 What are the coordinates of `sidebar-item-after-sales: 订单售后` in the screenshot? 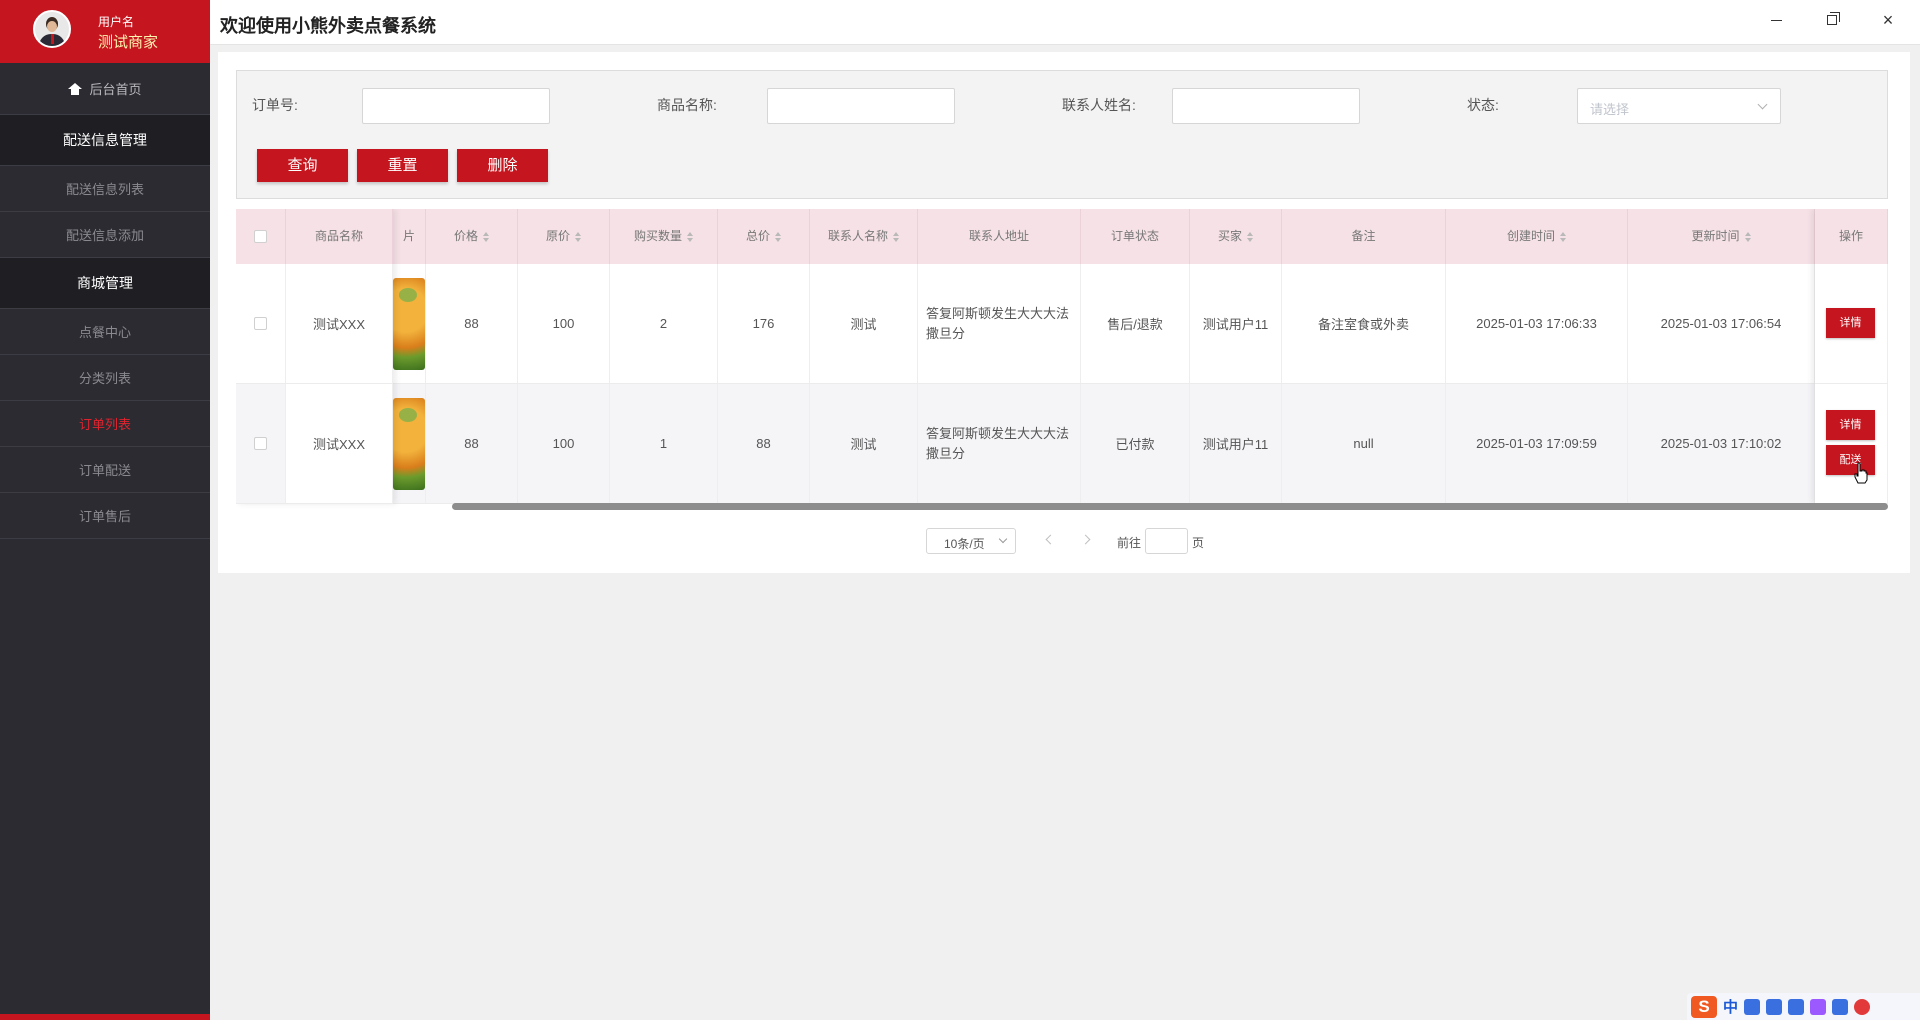 It's located at (105, 516).